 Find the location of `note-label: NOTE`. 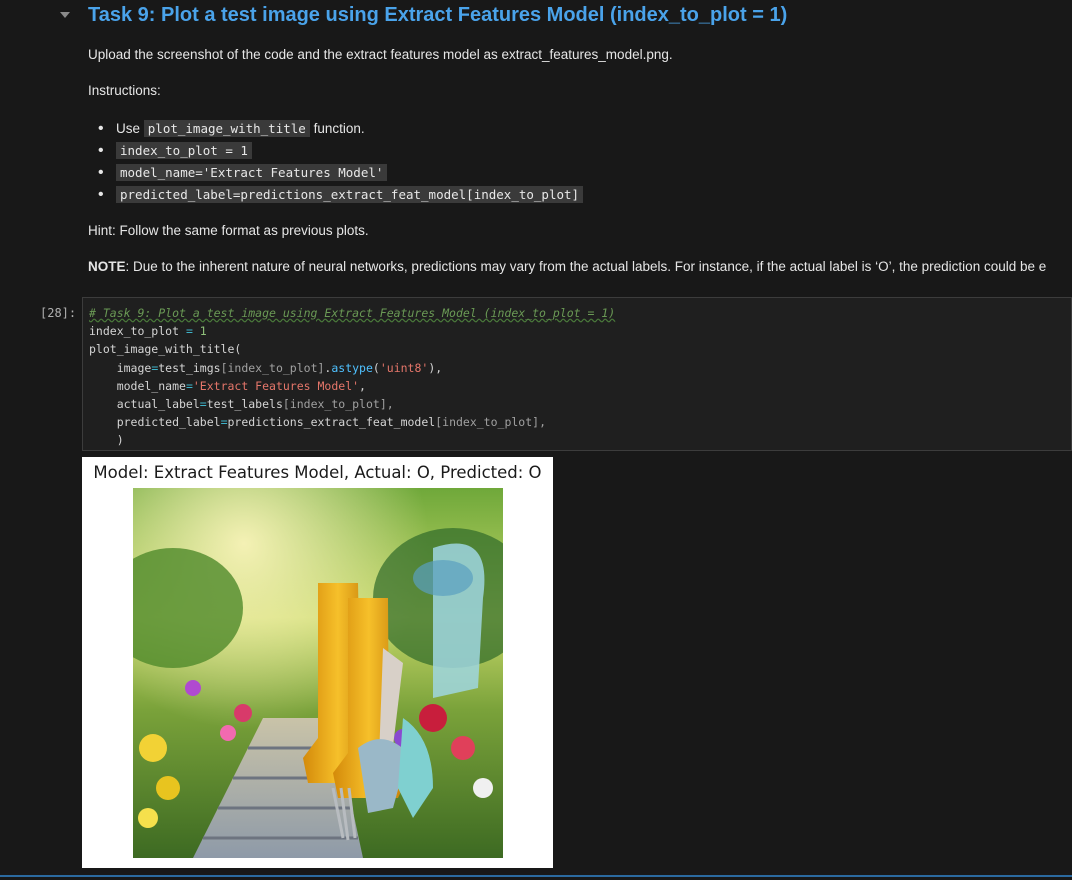

note-label: NOTE is located at coordinates (107, 266).